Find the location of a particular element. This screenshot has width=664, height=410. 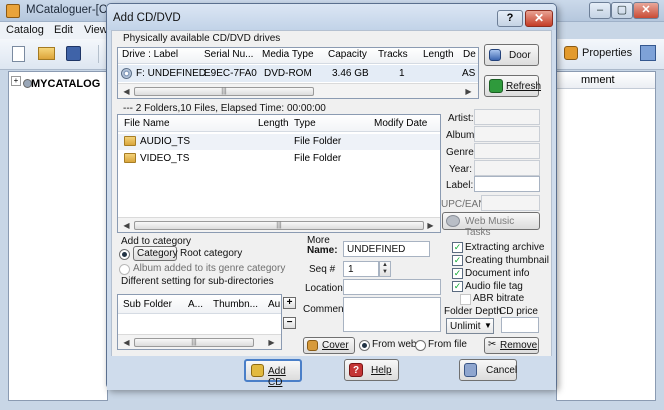

help-button: ? Help is located at coordinates (371, 370).